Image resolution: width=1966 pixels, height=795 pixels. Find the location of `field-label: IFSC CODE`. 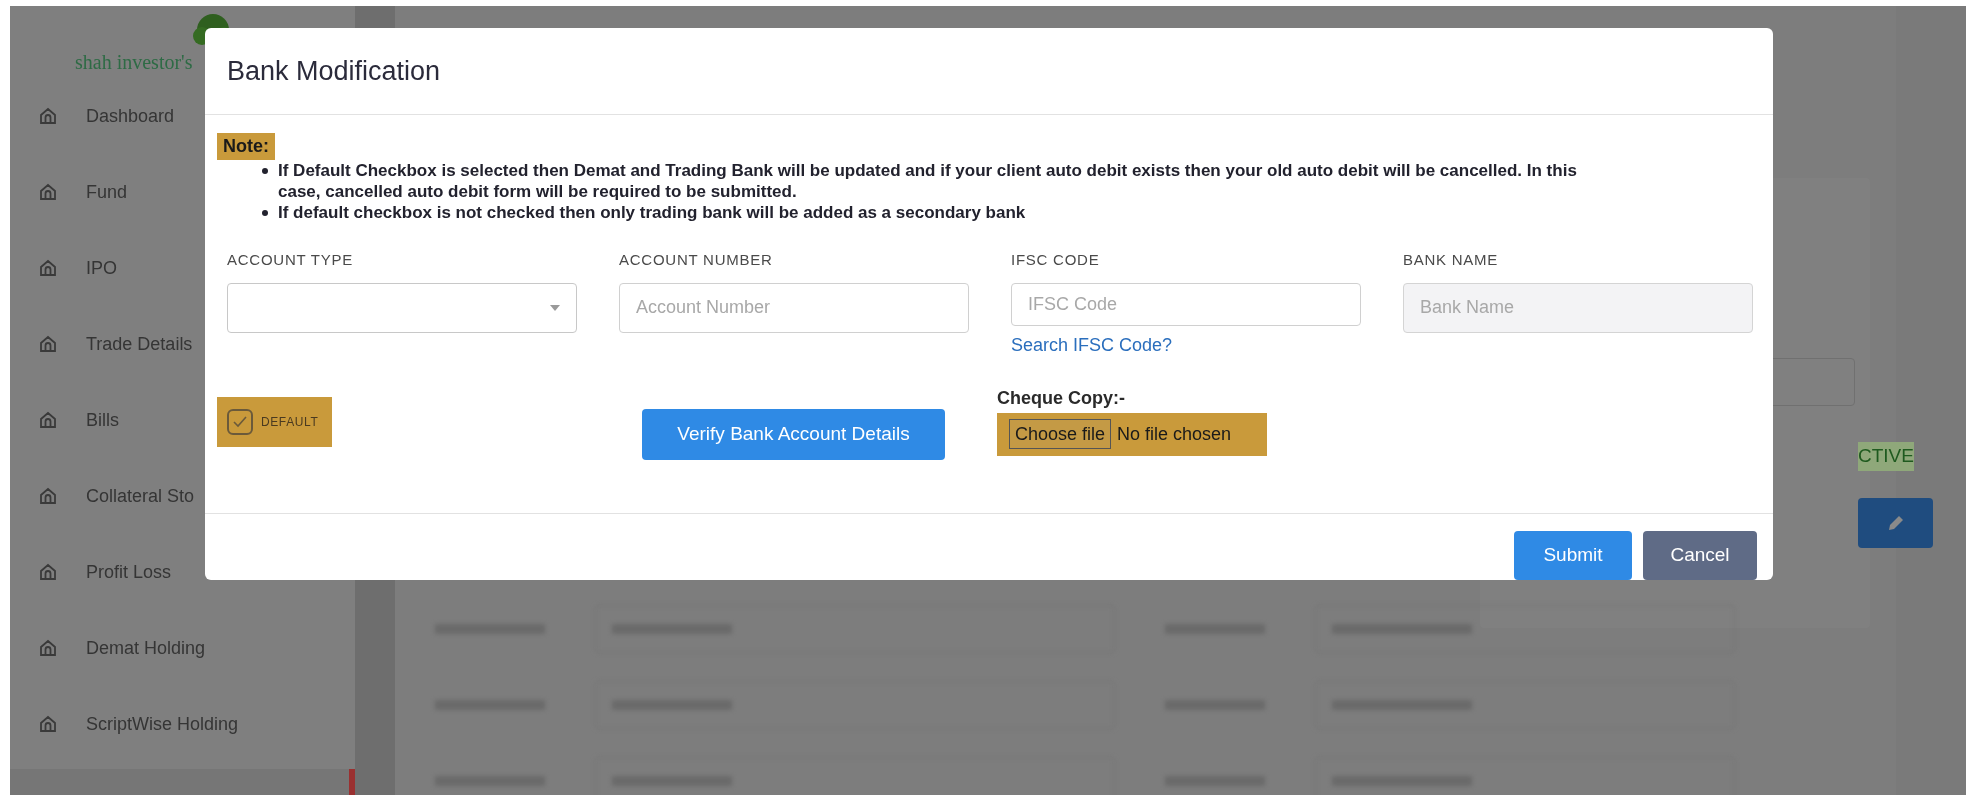

field-label: IFSC CODE is located at coordinates (1056, 259).